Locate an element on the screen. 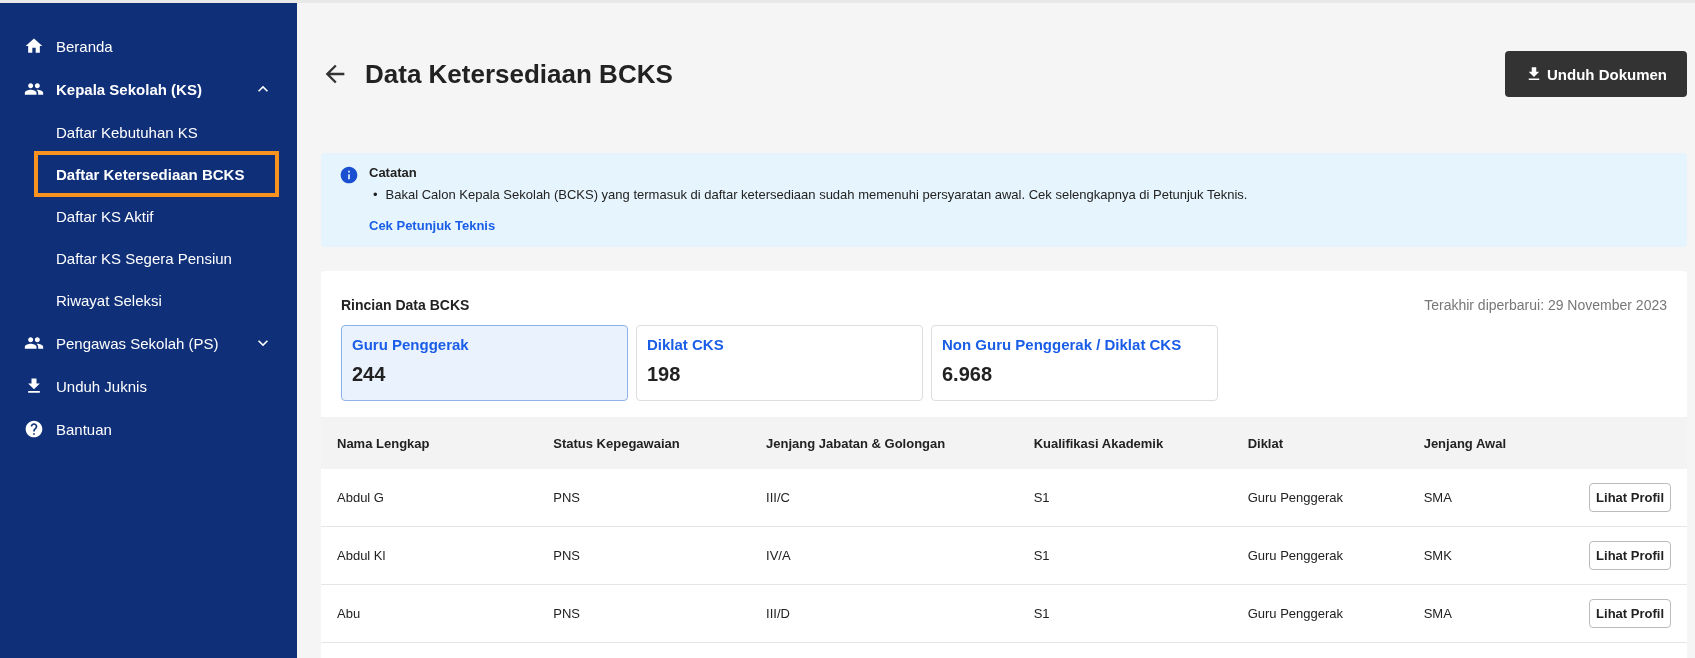 The image size is (1695, 658). column-header: Diklat is located at coordinates (1319, 443).